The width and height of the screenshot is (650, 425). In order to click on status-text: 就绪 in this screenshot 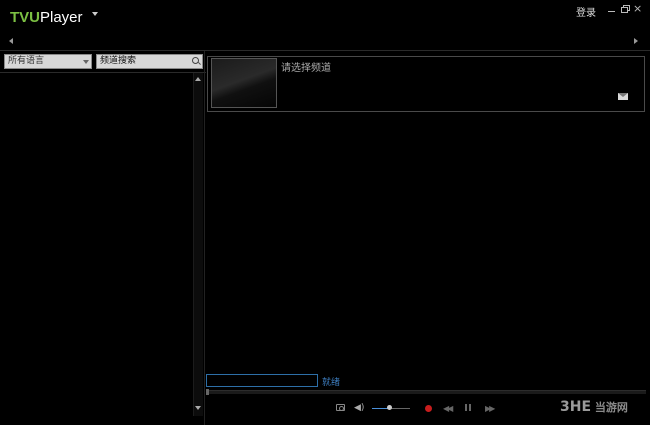, I will do `click(331, 383)`.